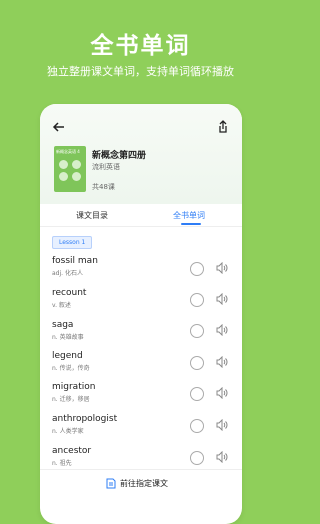  What do you see at coordinates (103, 187) in the screenshot?
I see `lesson-count: 共48课` at bounding box center [103, 187].